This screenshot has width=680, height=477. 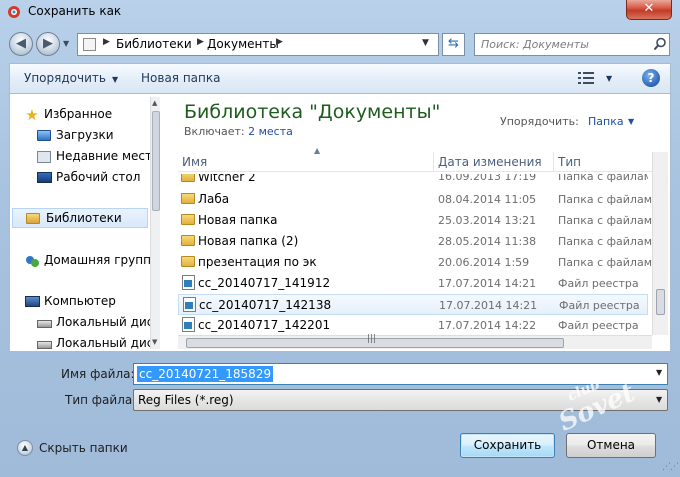 I want to click on close-button: ✕, so click(x=649, y=10).